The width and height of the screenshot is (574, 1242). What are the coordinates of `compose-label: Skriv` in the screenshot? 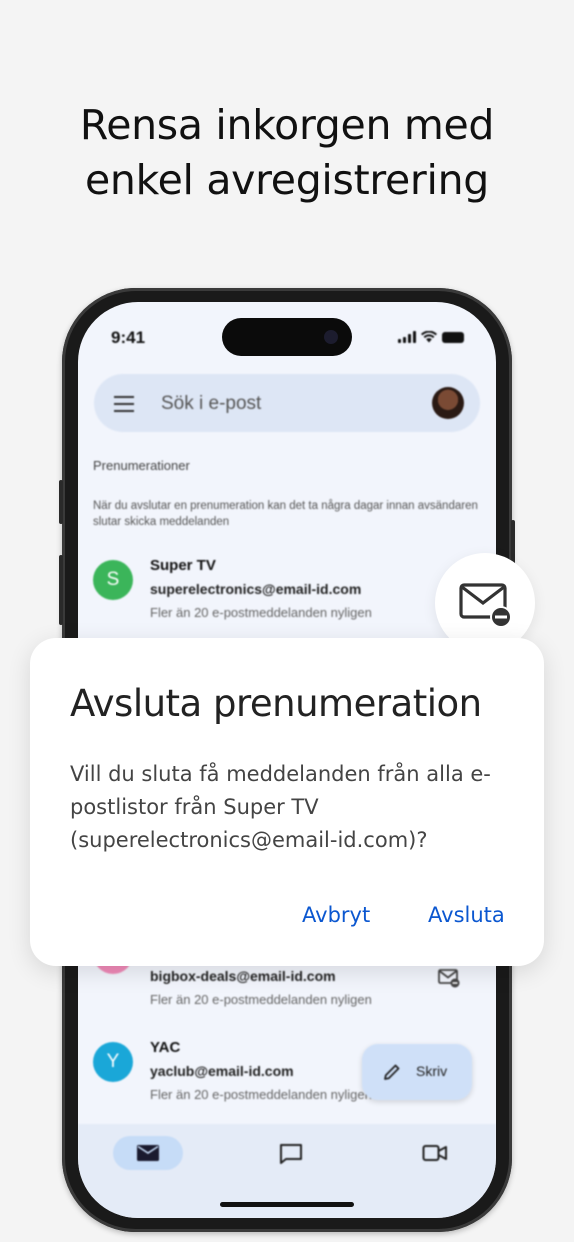 It's located at (432, 1071).